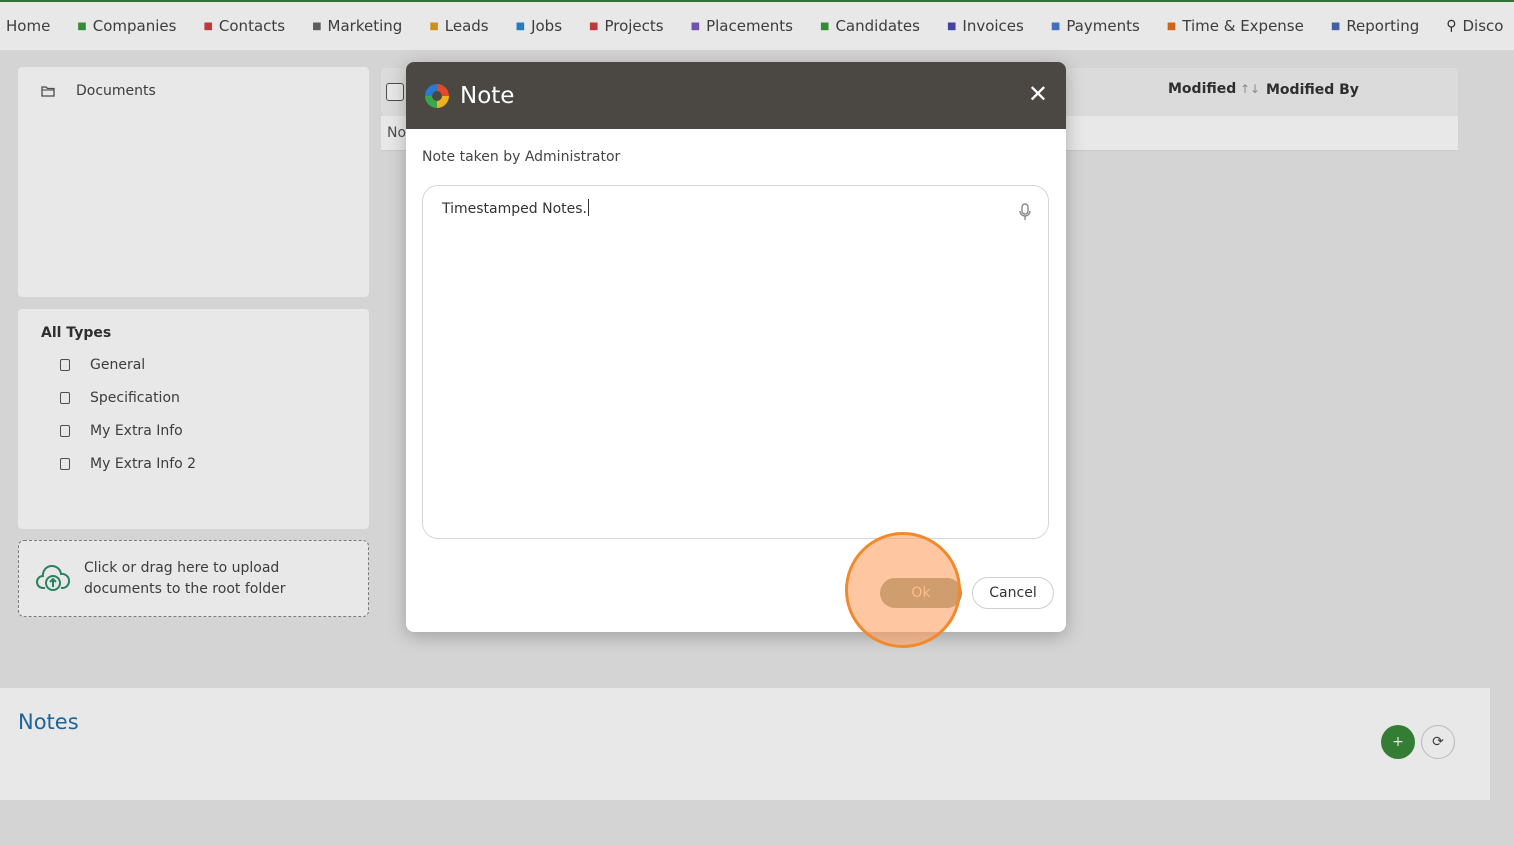 This screenshot has width=1514, height=846. What do you see at coordinates (437, 95) in the screenshot?
I see `app-logo-icon` at bounding box center [437, 95].